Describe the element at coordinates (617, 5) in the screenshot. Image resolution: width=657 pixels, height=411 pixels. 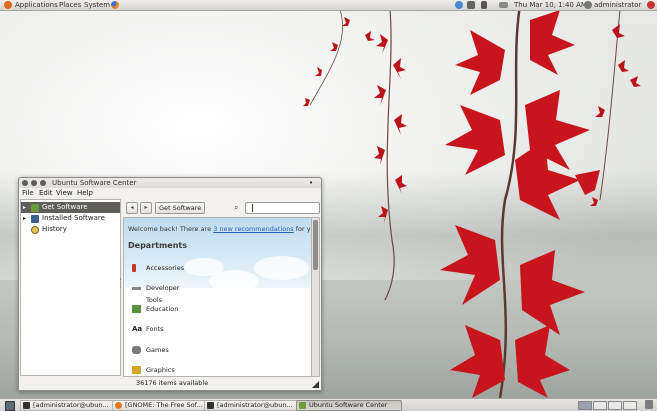
I see `user-menu: administrator` at that location.